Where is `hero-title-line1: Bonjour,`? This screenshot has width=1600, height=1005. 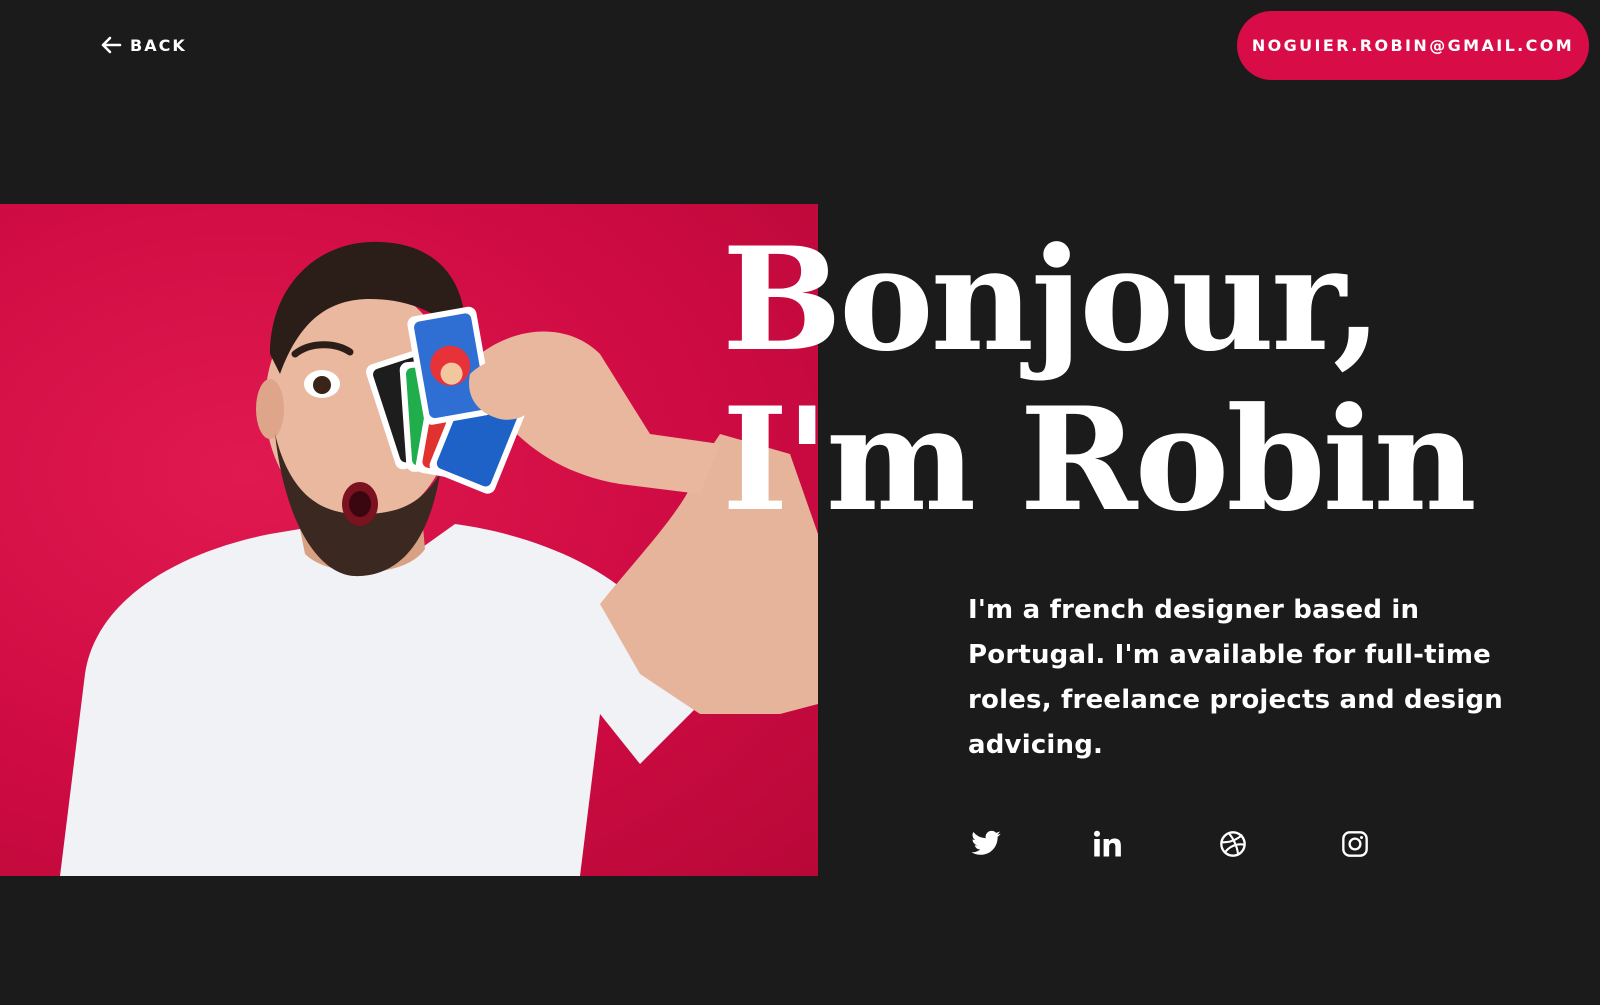
hero-title-line1: Bonjour, is located at coordinates (1052, 300).